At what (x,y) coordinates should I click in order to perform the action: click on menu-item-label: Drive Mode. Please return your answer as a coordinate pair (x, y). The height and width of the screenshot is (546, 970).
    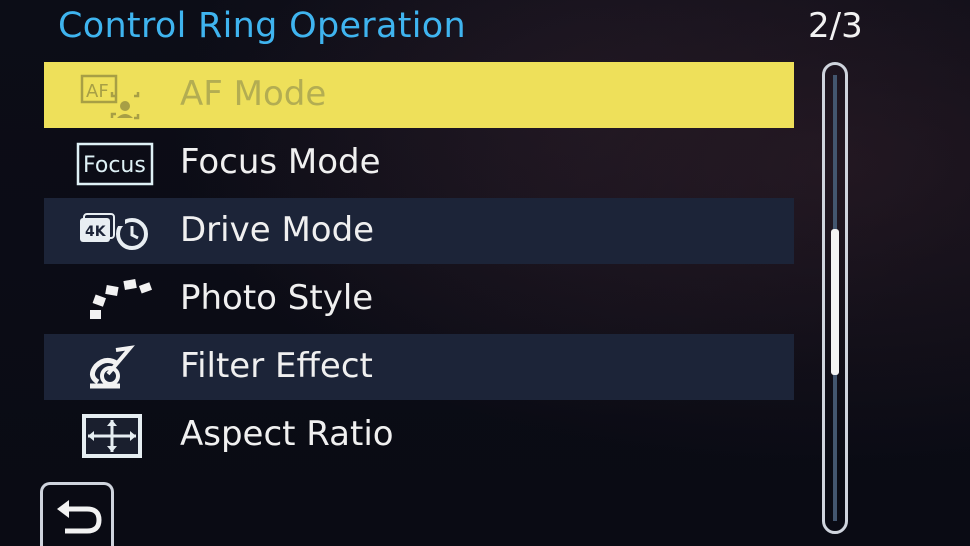
    Looking at the image, I should click on (277, 230).